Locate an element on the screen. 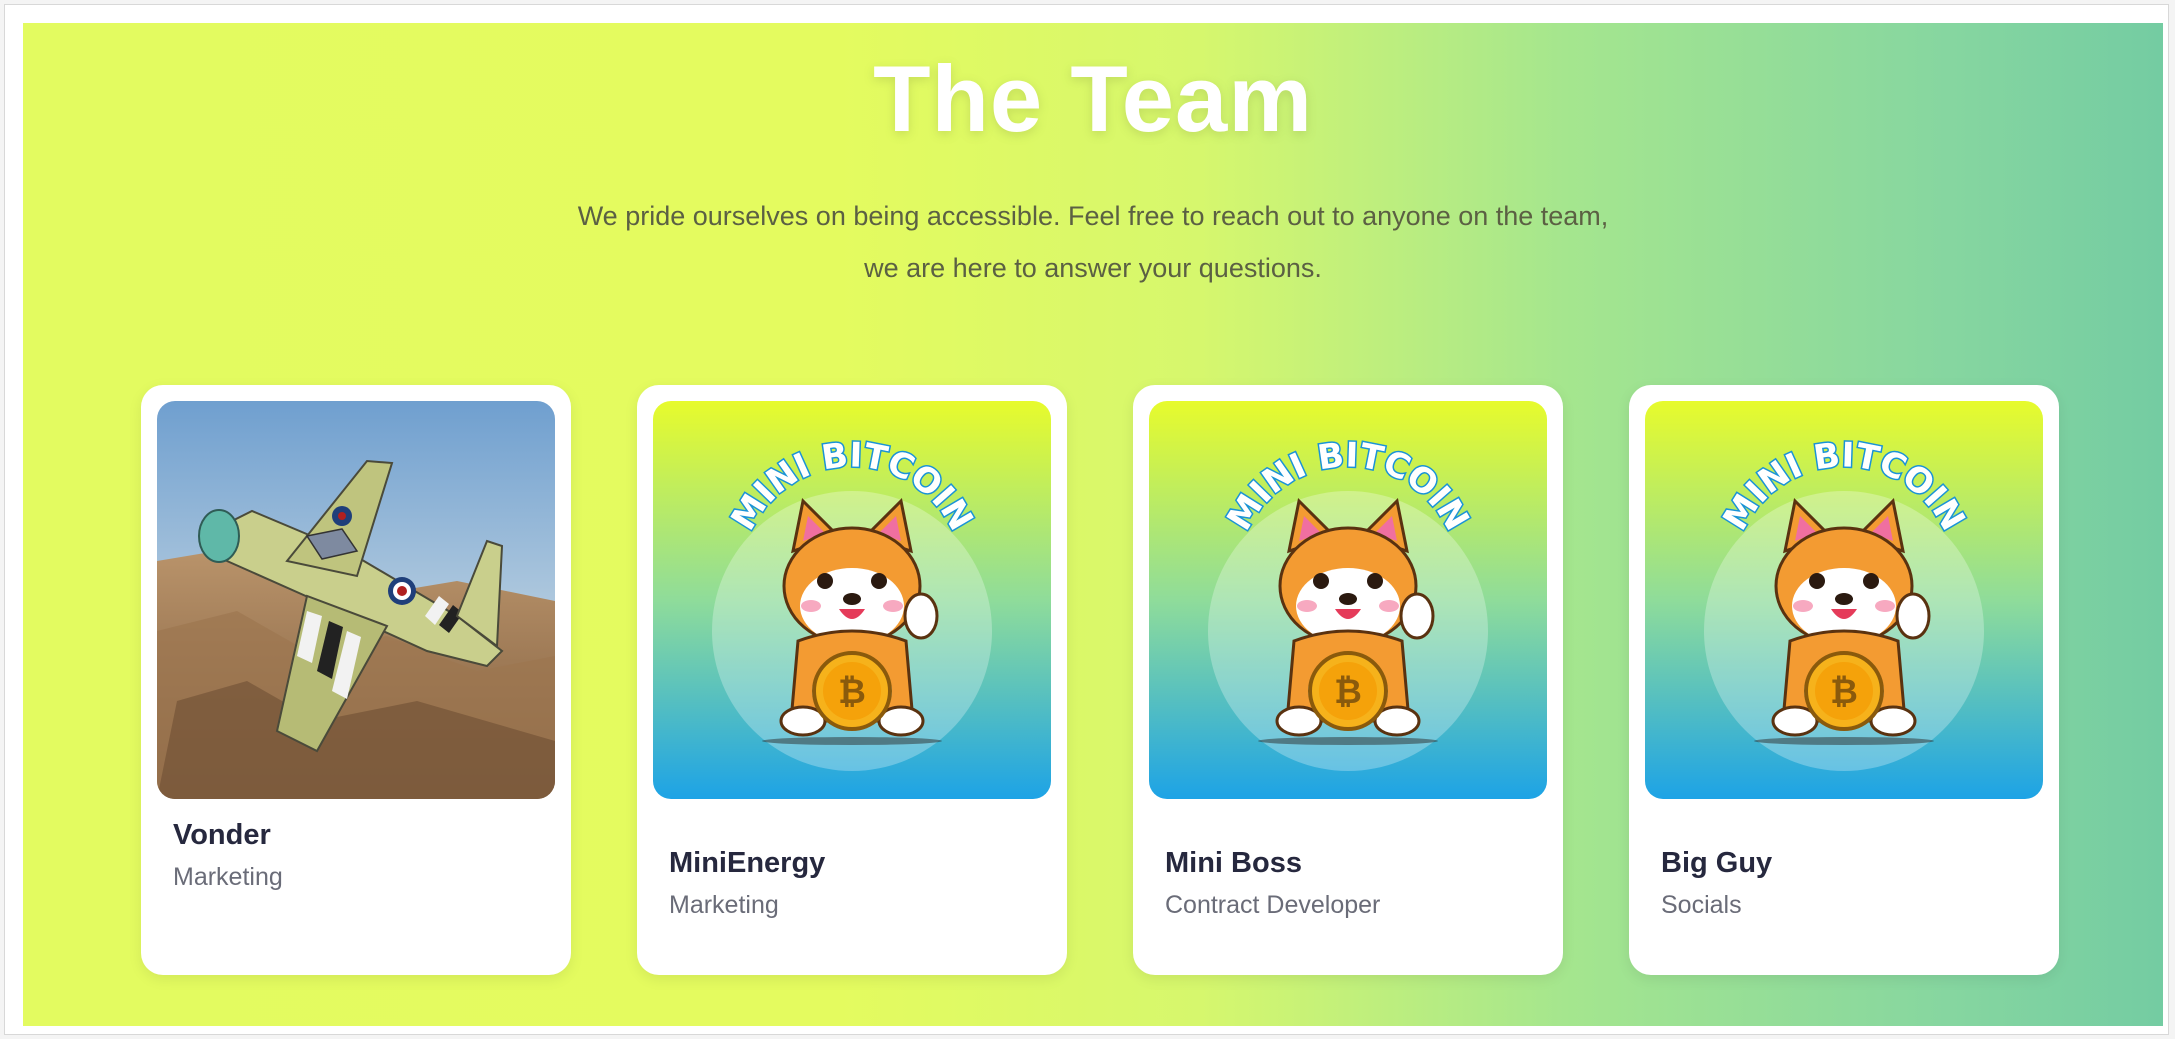  team-card-big-guy: MINI BITCOIN ₿ Big Guy Socials is located at coordinates (1844, 680).